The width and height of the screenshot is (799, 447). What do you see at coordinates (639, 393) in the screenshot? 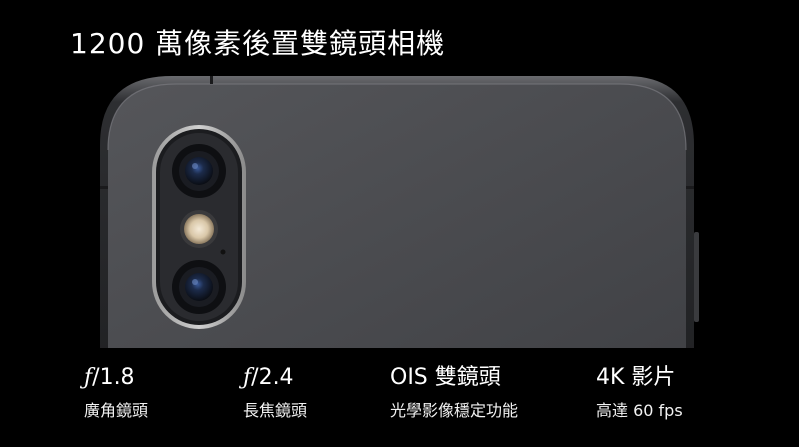
I see `spec-4k-video: 4K 影片 高達 60 fps` at bounding box center [639, 393].